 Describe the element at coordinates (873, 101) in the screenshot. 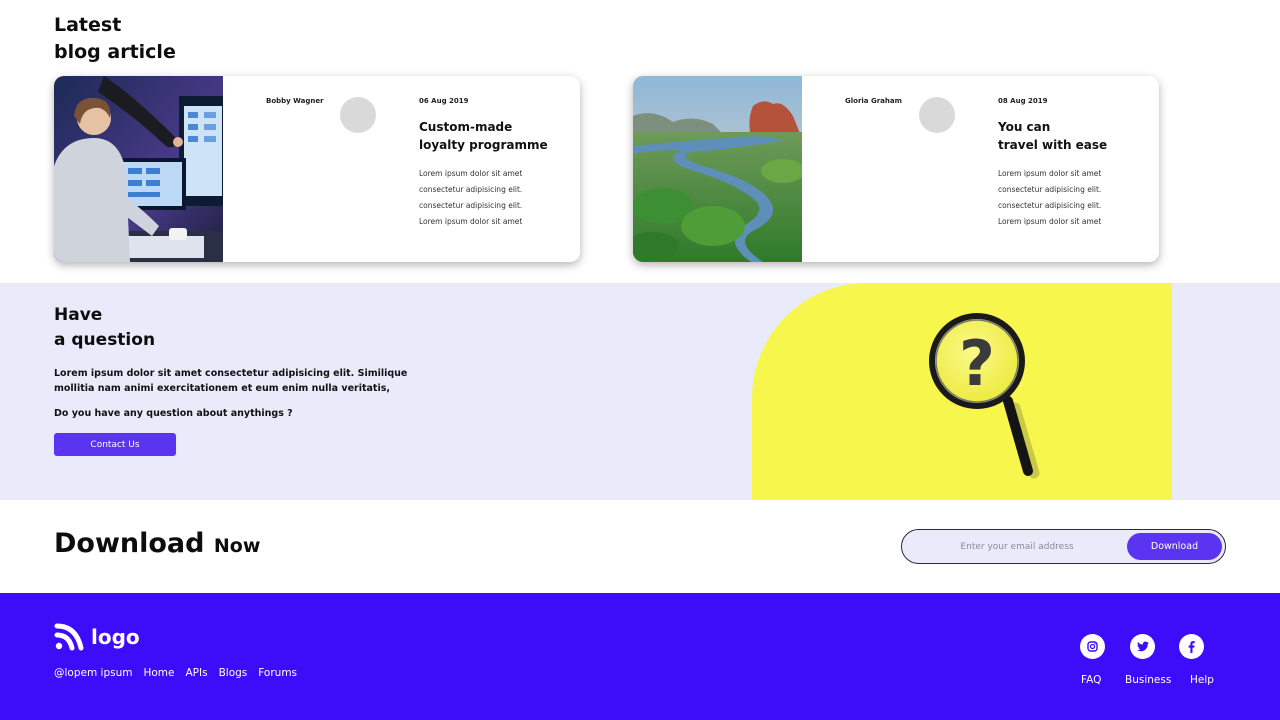

I see `card-author: Gloria Graham` at that location.